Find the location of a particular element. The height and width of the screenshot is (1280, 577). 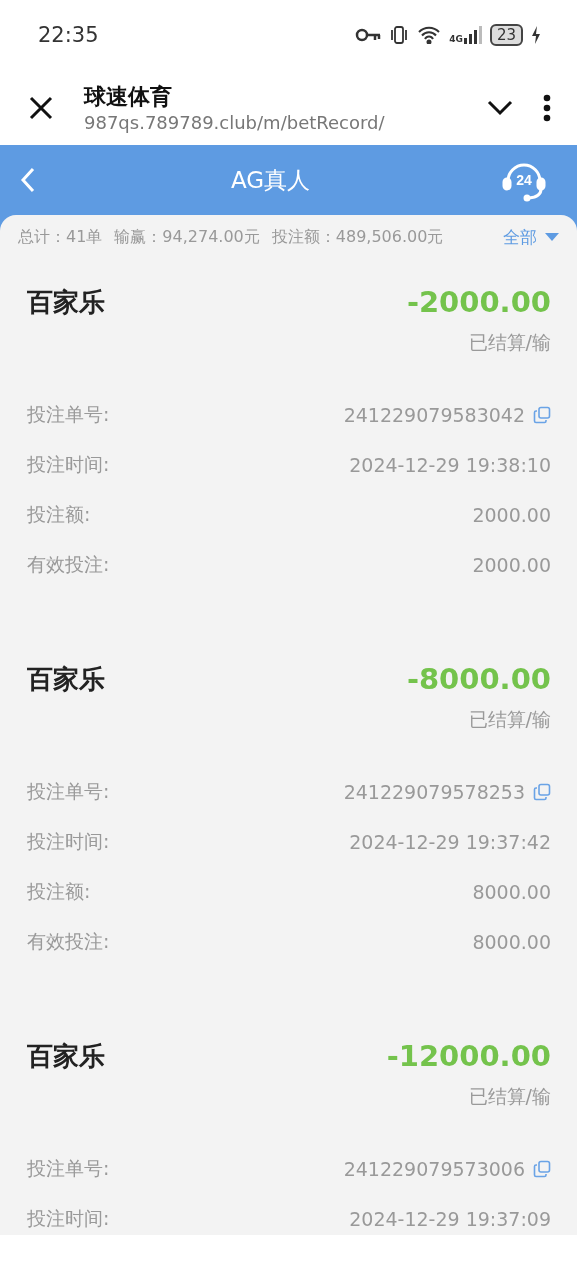

win-loss-amount: -8000.00 is located at coordinates (478, 679).